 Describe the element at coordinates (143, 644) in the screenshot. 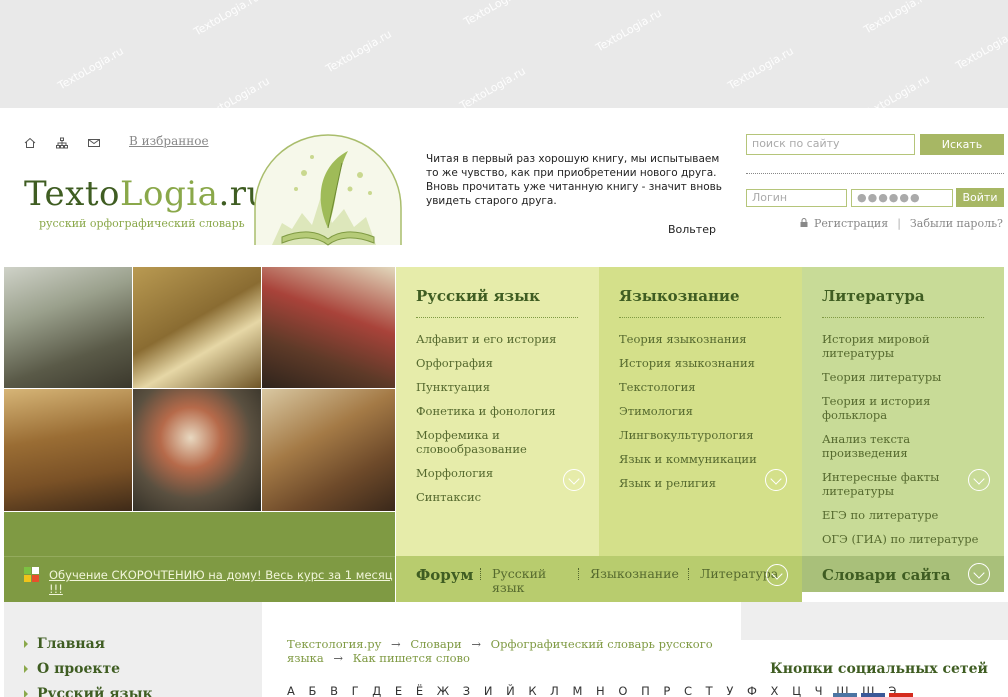

I see `sidebar-item-home: Главная` at that location.